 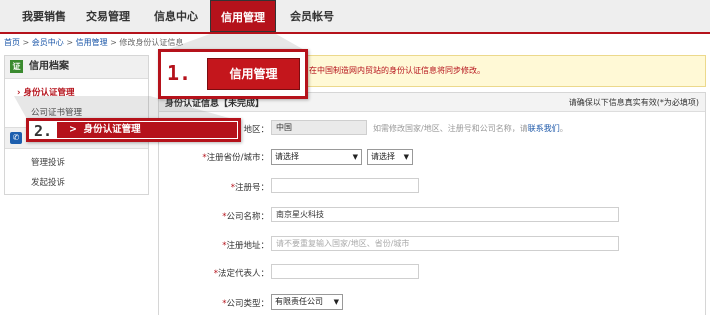 I want to click on credit-management-button: 信用管理, so click(x=253, y=74).